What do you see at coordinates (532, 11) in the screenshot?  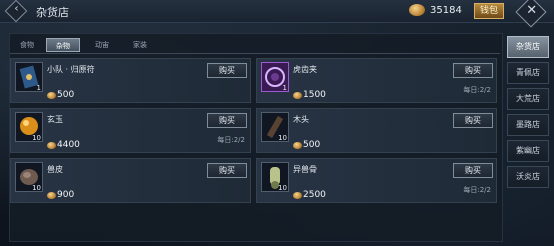 I see `close-icon: ✕` at bounding box center [532, 11].